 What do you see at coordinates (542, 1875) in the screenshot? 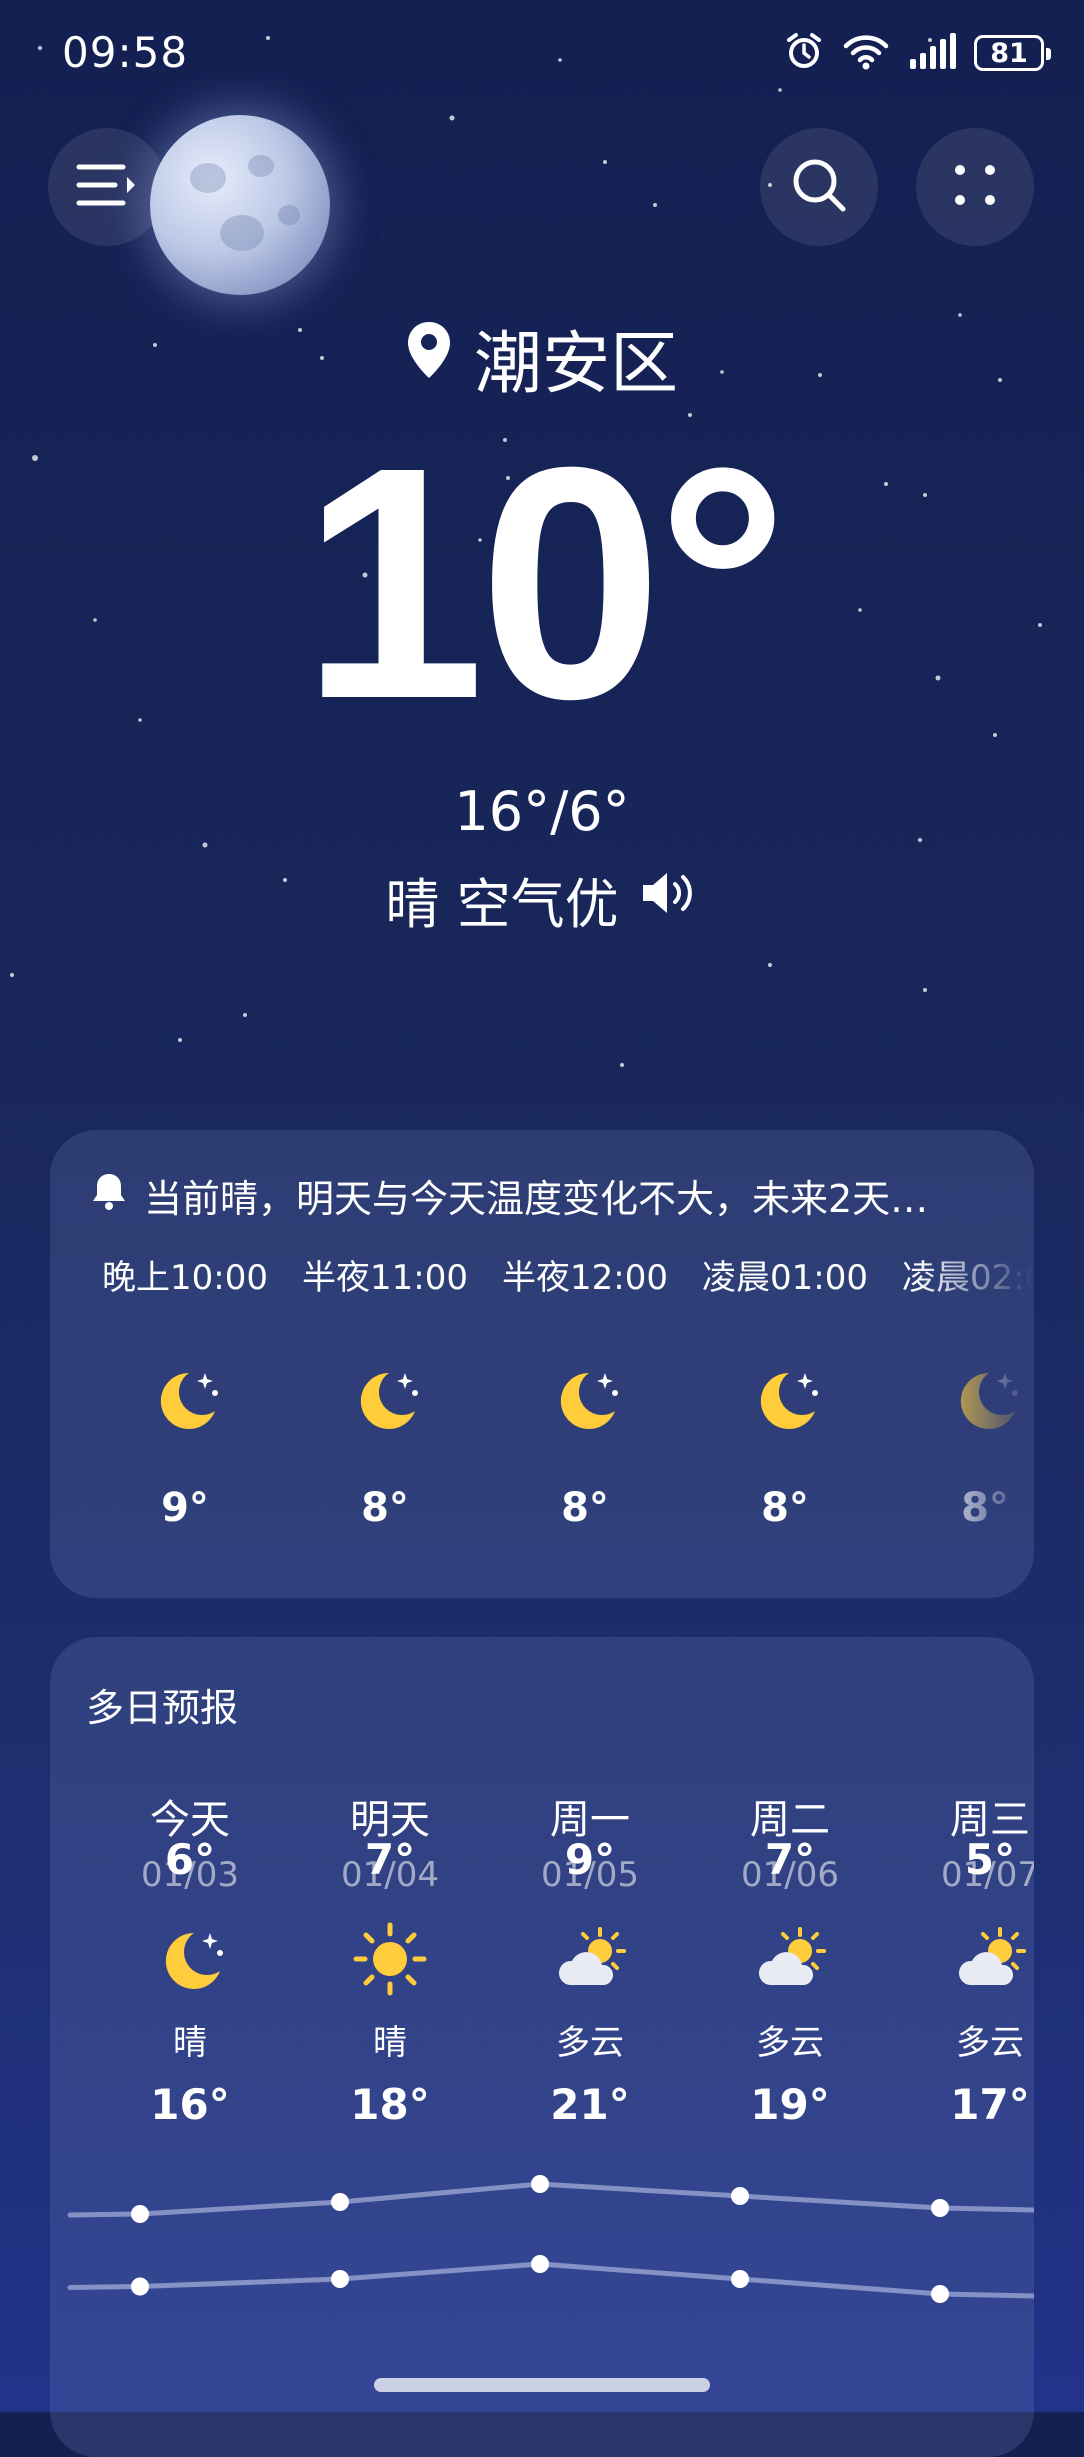
I see `low-temperature-row: 6° 7° 9° 7° 5°` at bounding box center [542, 1875].